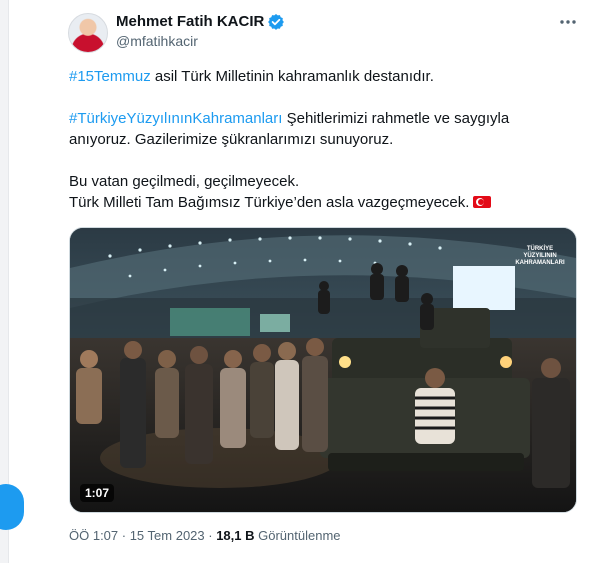  Describe the element at coordinates (190, 21) in the screenshot. I see `author-display-name: Mehmet Fatih KACIR` at that location.